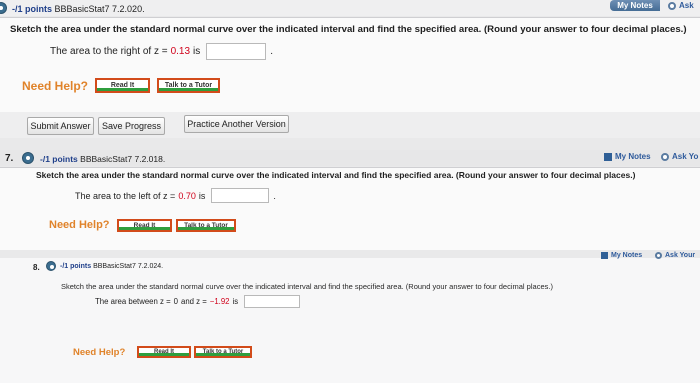 The height and width of the screenshot is (383, 700). Describe the element at coordinates (175, 301) in the screenshot. I see `z-value-low: 0` at that location.